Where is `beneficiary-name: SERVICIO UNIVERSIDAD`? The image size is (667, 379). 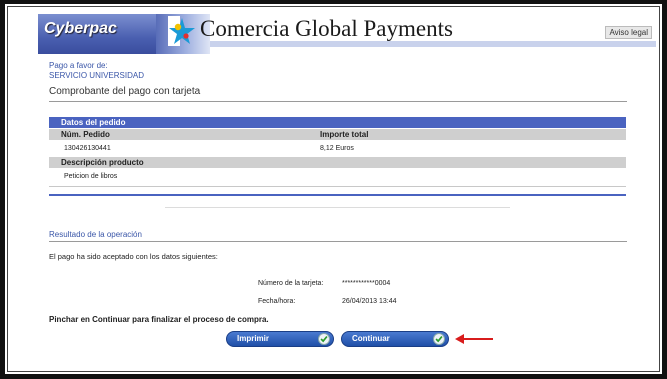 beneficiary-name: SERVICIO UNIVERSIDAD is located at coordinates (96, 75).